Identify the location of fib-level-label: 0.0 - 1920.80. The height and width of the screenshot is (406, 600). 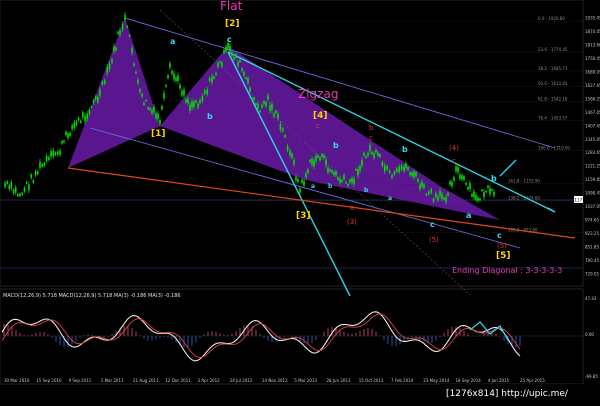
(551, 18).